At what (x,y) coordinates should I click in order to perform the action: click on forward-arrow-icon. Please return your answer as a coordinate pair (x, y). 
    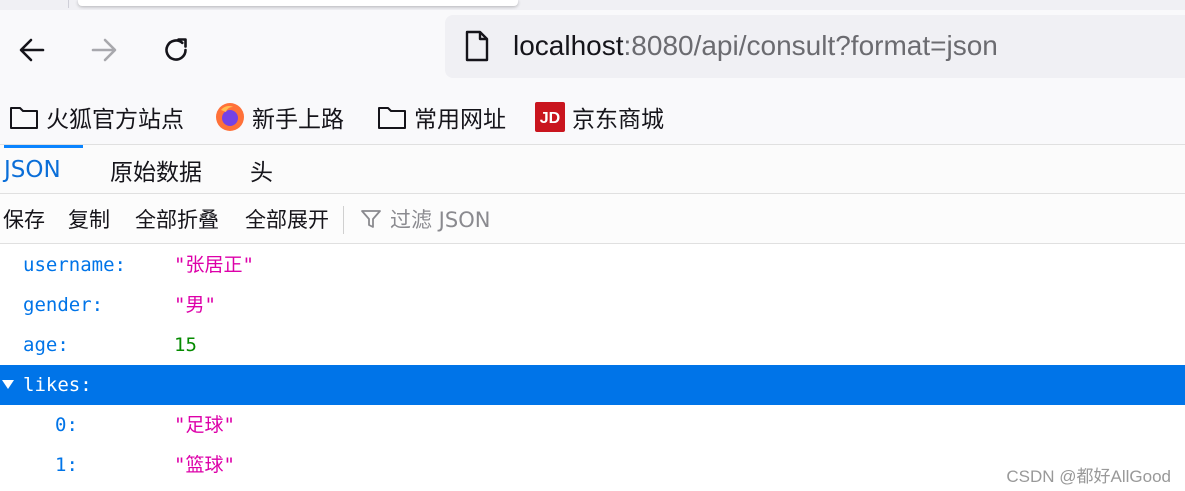
    Looking at the image, I should click on (104, 50).